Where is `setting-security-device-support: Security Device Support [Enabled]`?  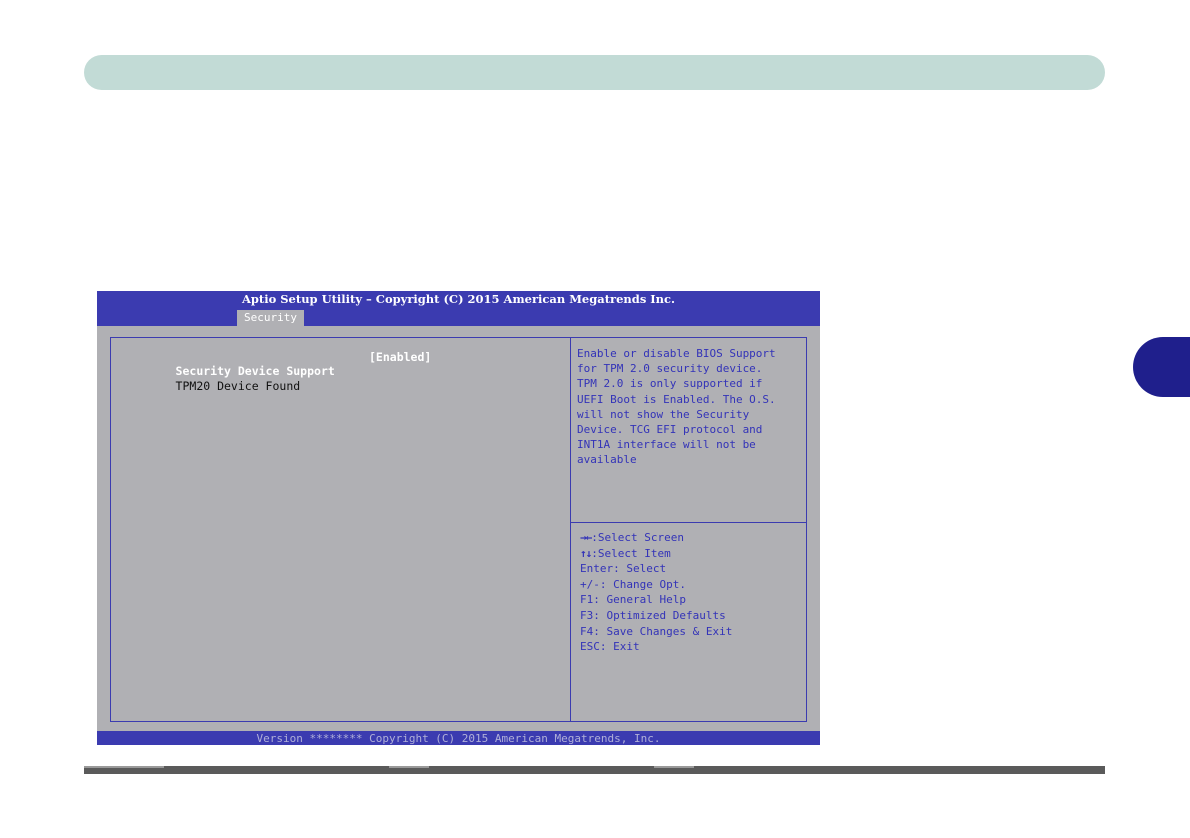
setting-security-device-support: Security Device Support [Enabled] is located at coordinates (283, 364).